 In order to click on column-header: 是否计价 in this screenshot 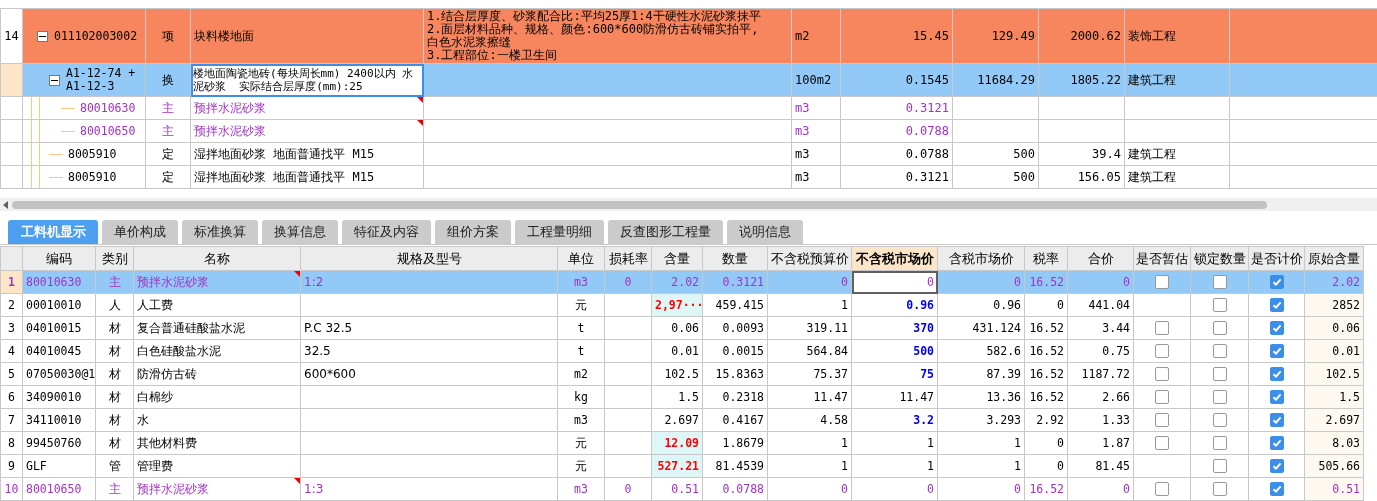, I will do `click(1276, 258)`.